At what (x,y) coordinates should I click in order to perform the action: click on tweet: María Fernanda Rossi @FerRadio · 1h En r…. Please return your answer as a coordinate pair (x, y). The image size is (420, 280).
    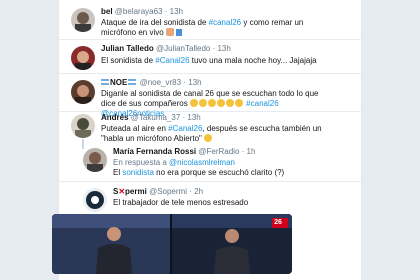
    Looking at the image, I should click on (211, 164).